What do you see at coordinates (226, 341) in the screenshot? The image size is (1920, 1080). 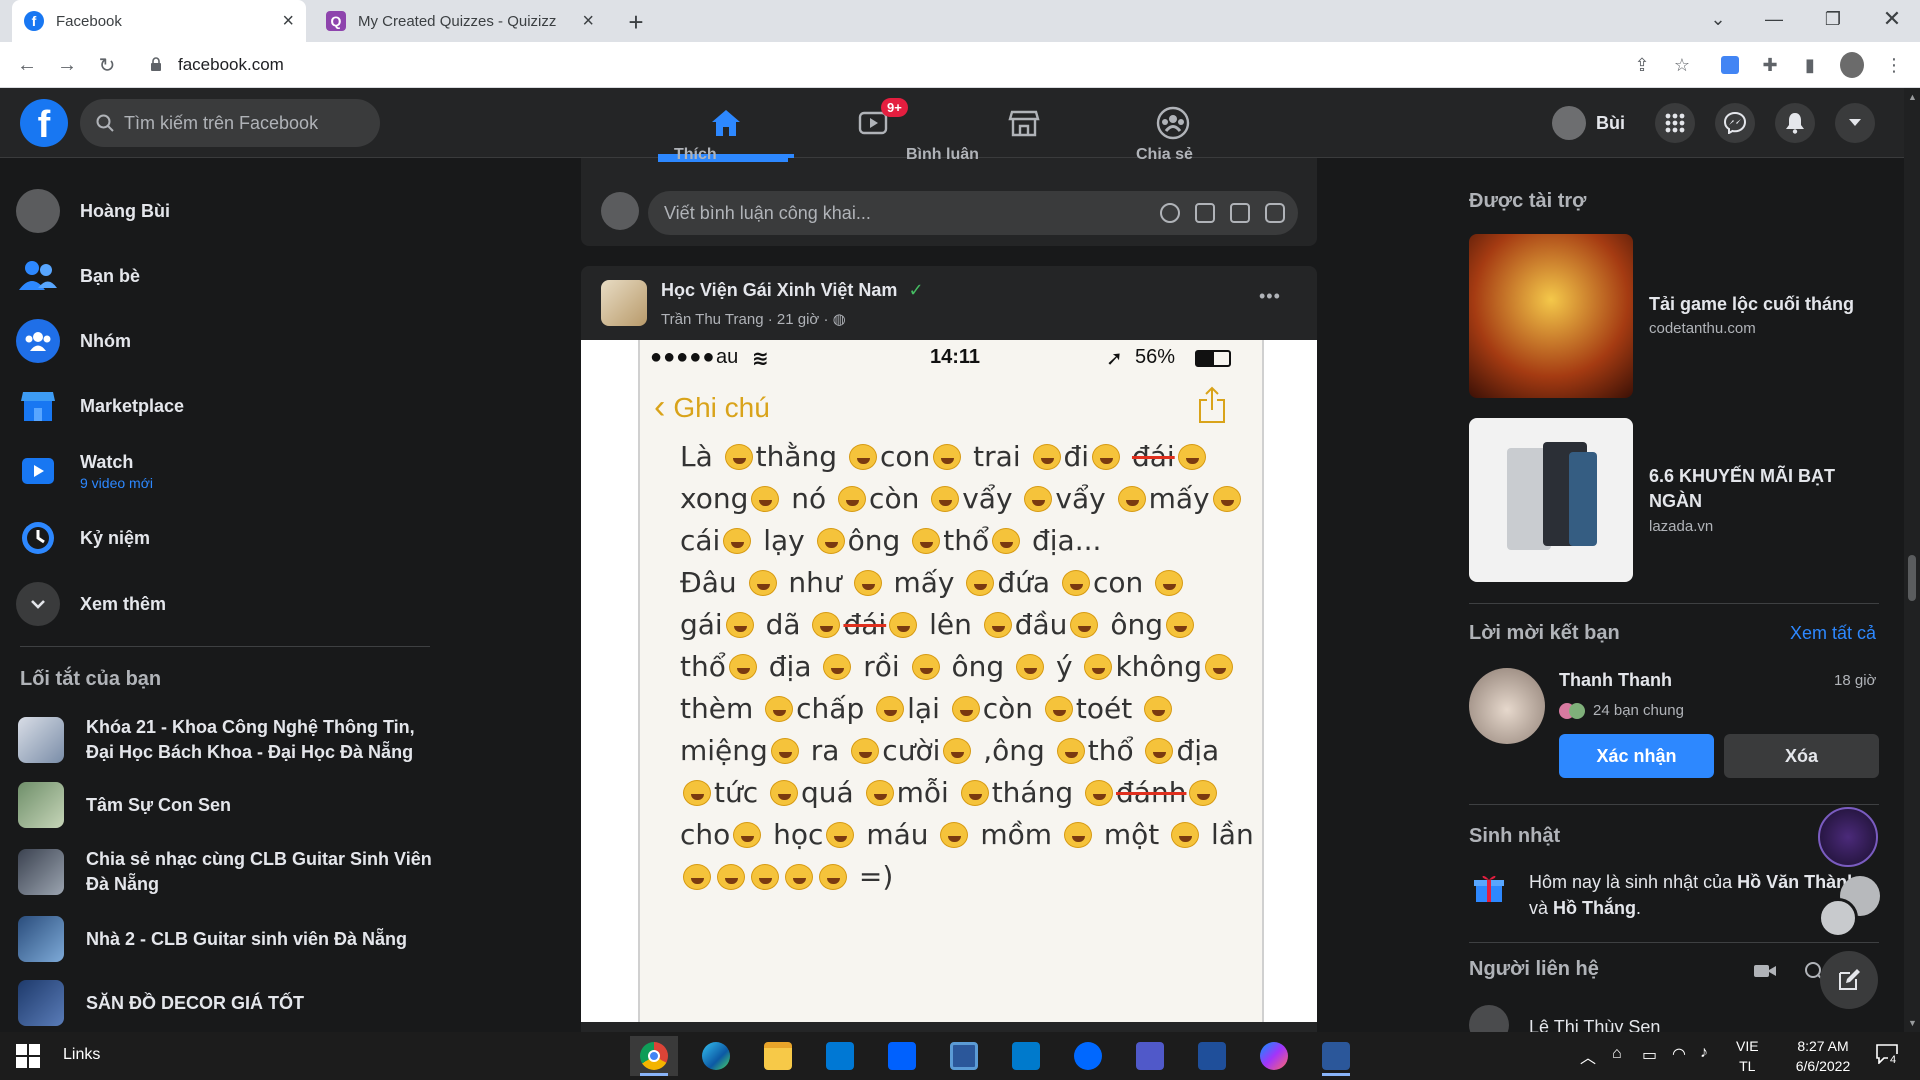 I see `sidebar-item-groups: Nhóm` at bounding box center [226, 341].